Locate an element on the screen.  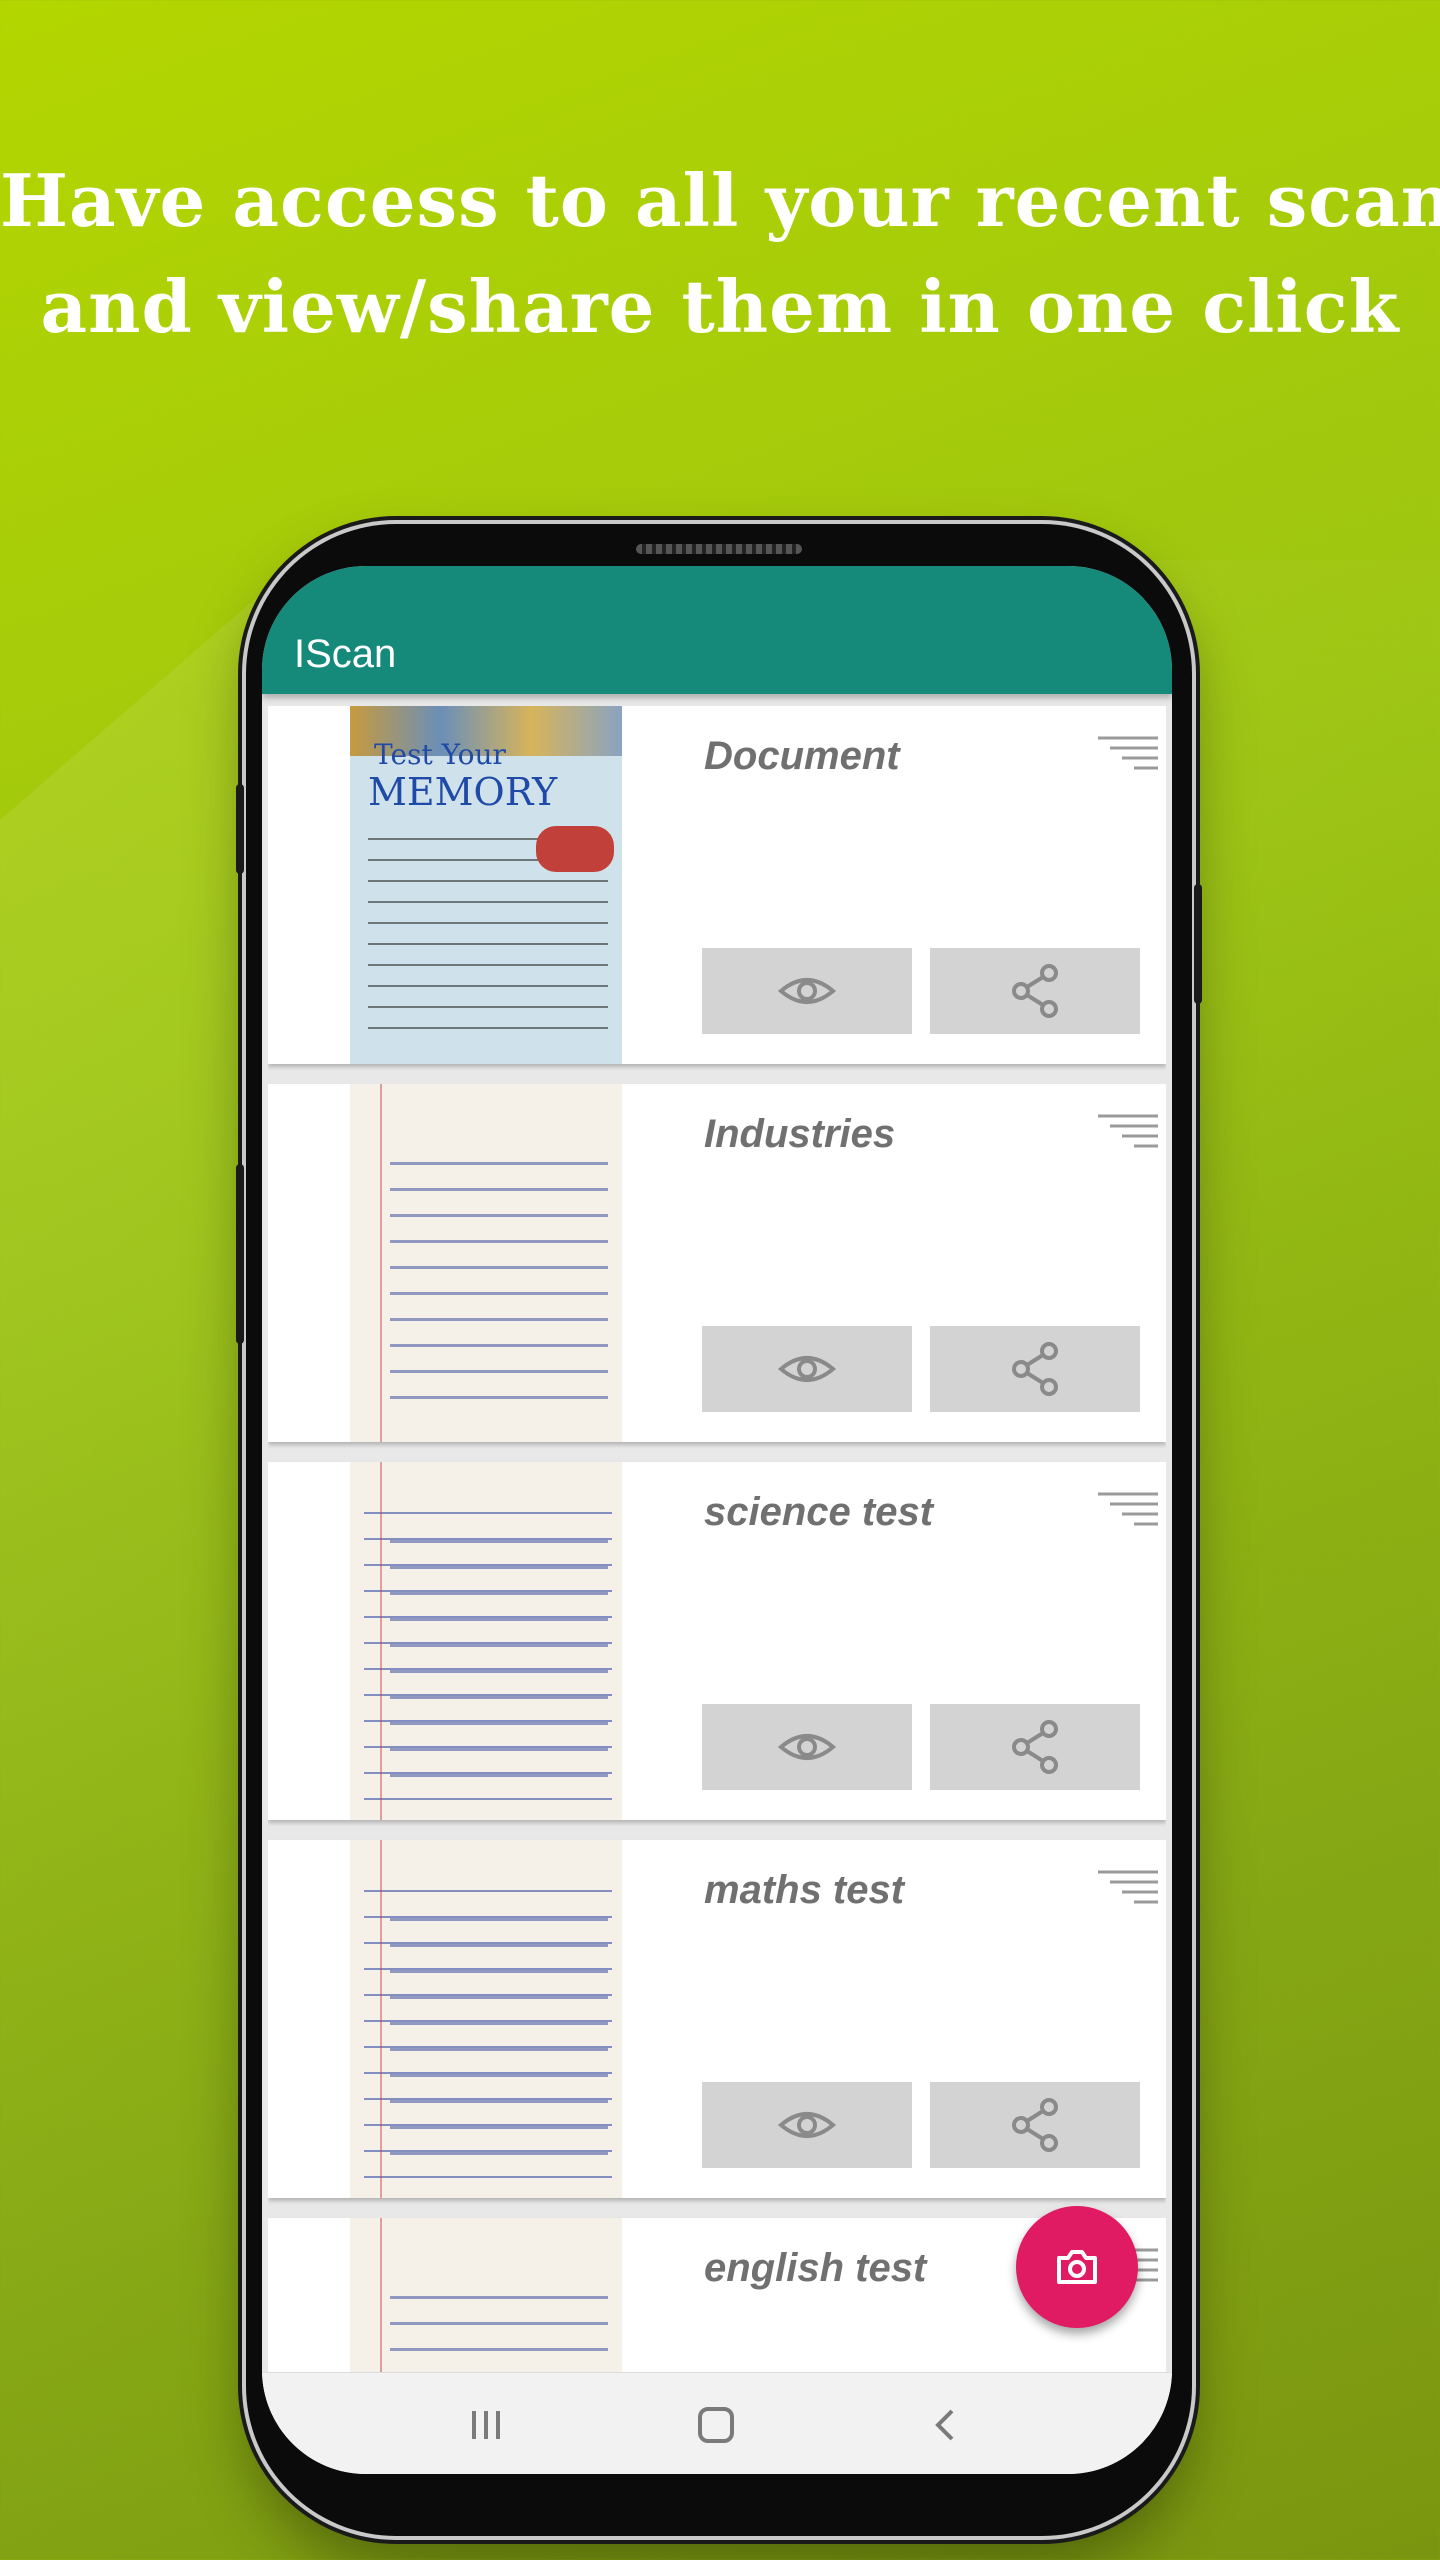
nav-back-button is located at coordinates (946, 2425).